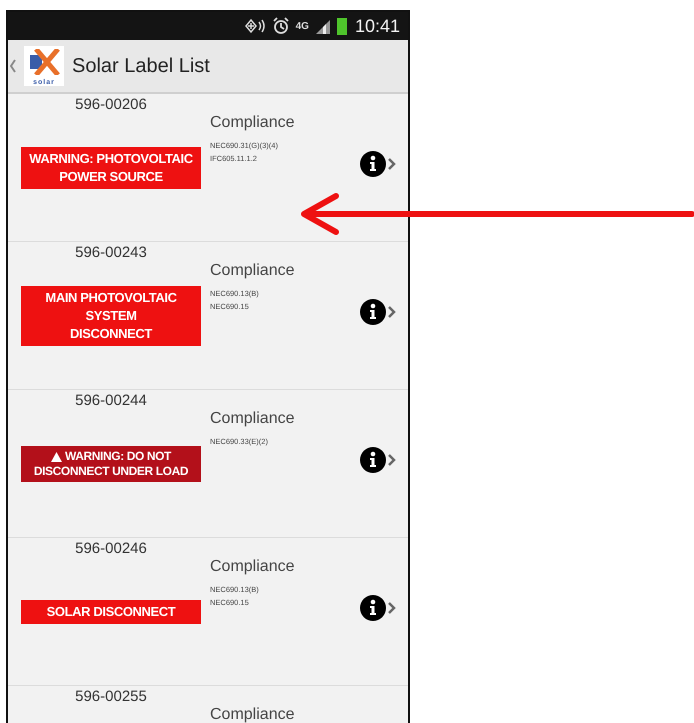  Describe the element at coordinates (111, 612) in the screenshot. I see `sign-text: SOLAR DISCONNECT` at that location.